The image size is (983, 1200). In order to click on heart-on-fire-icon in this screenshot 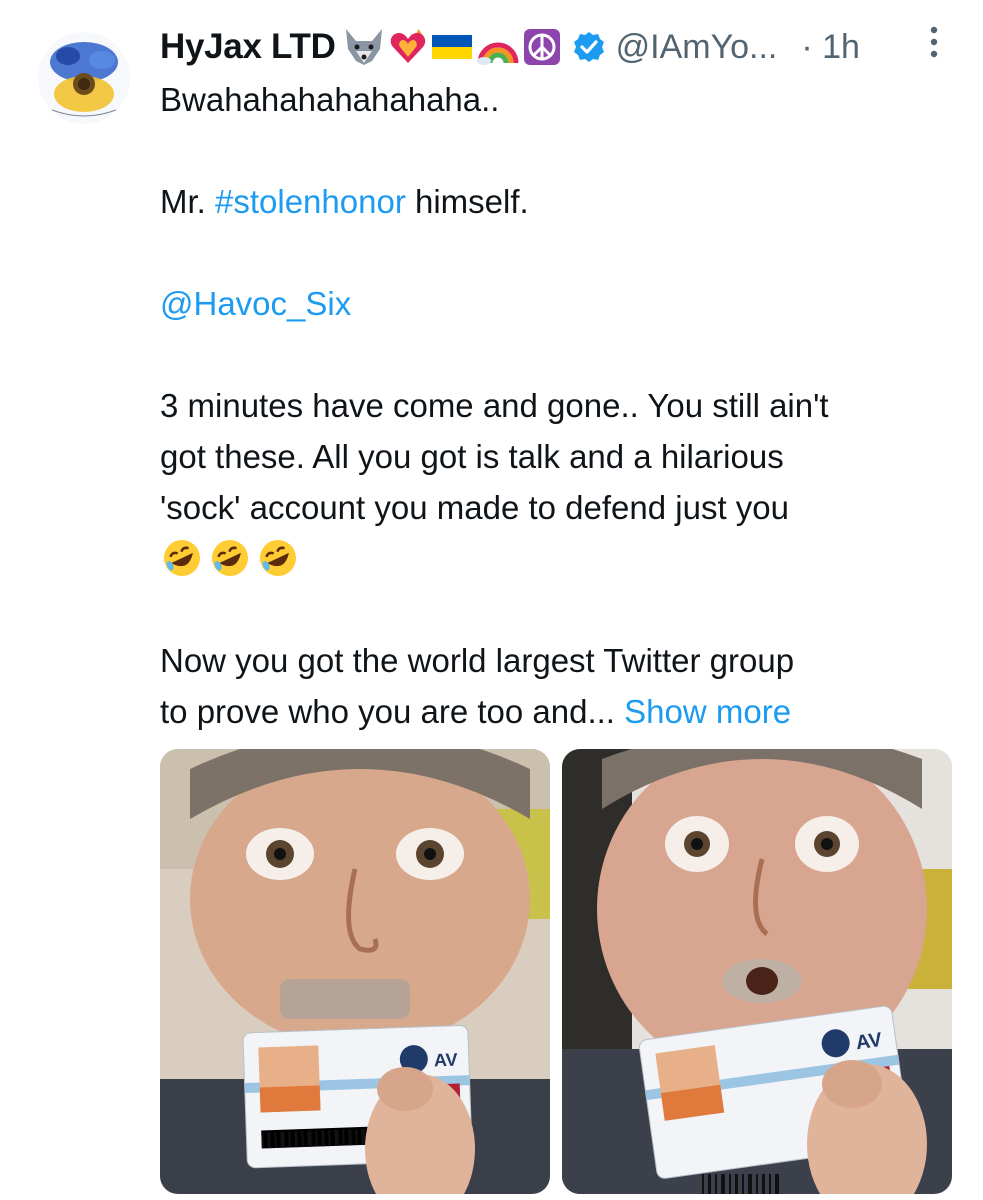, I will do `click(407, 46)`.